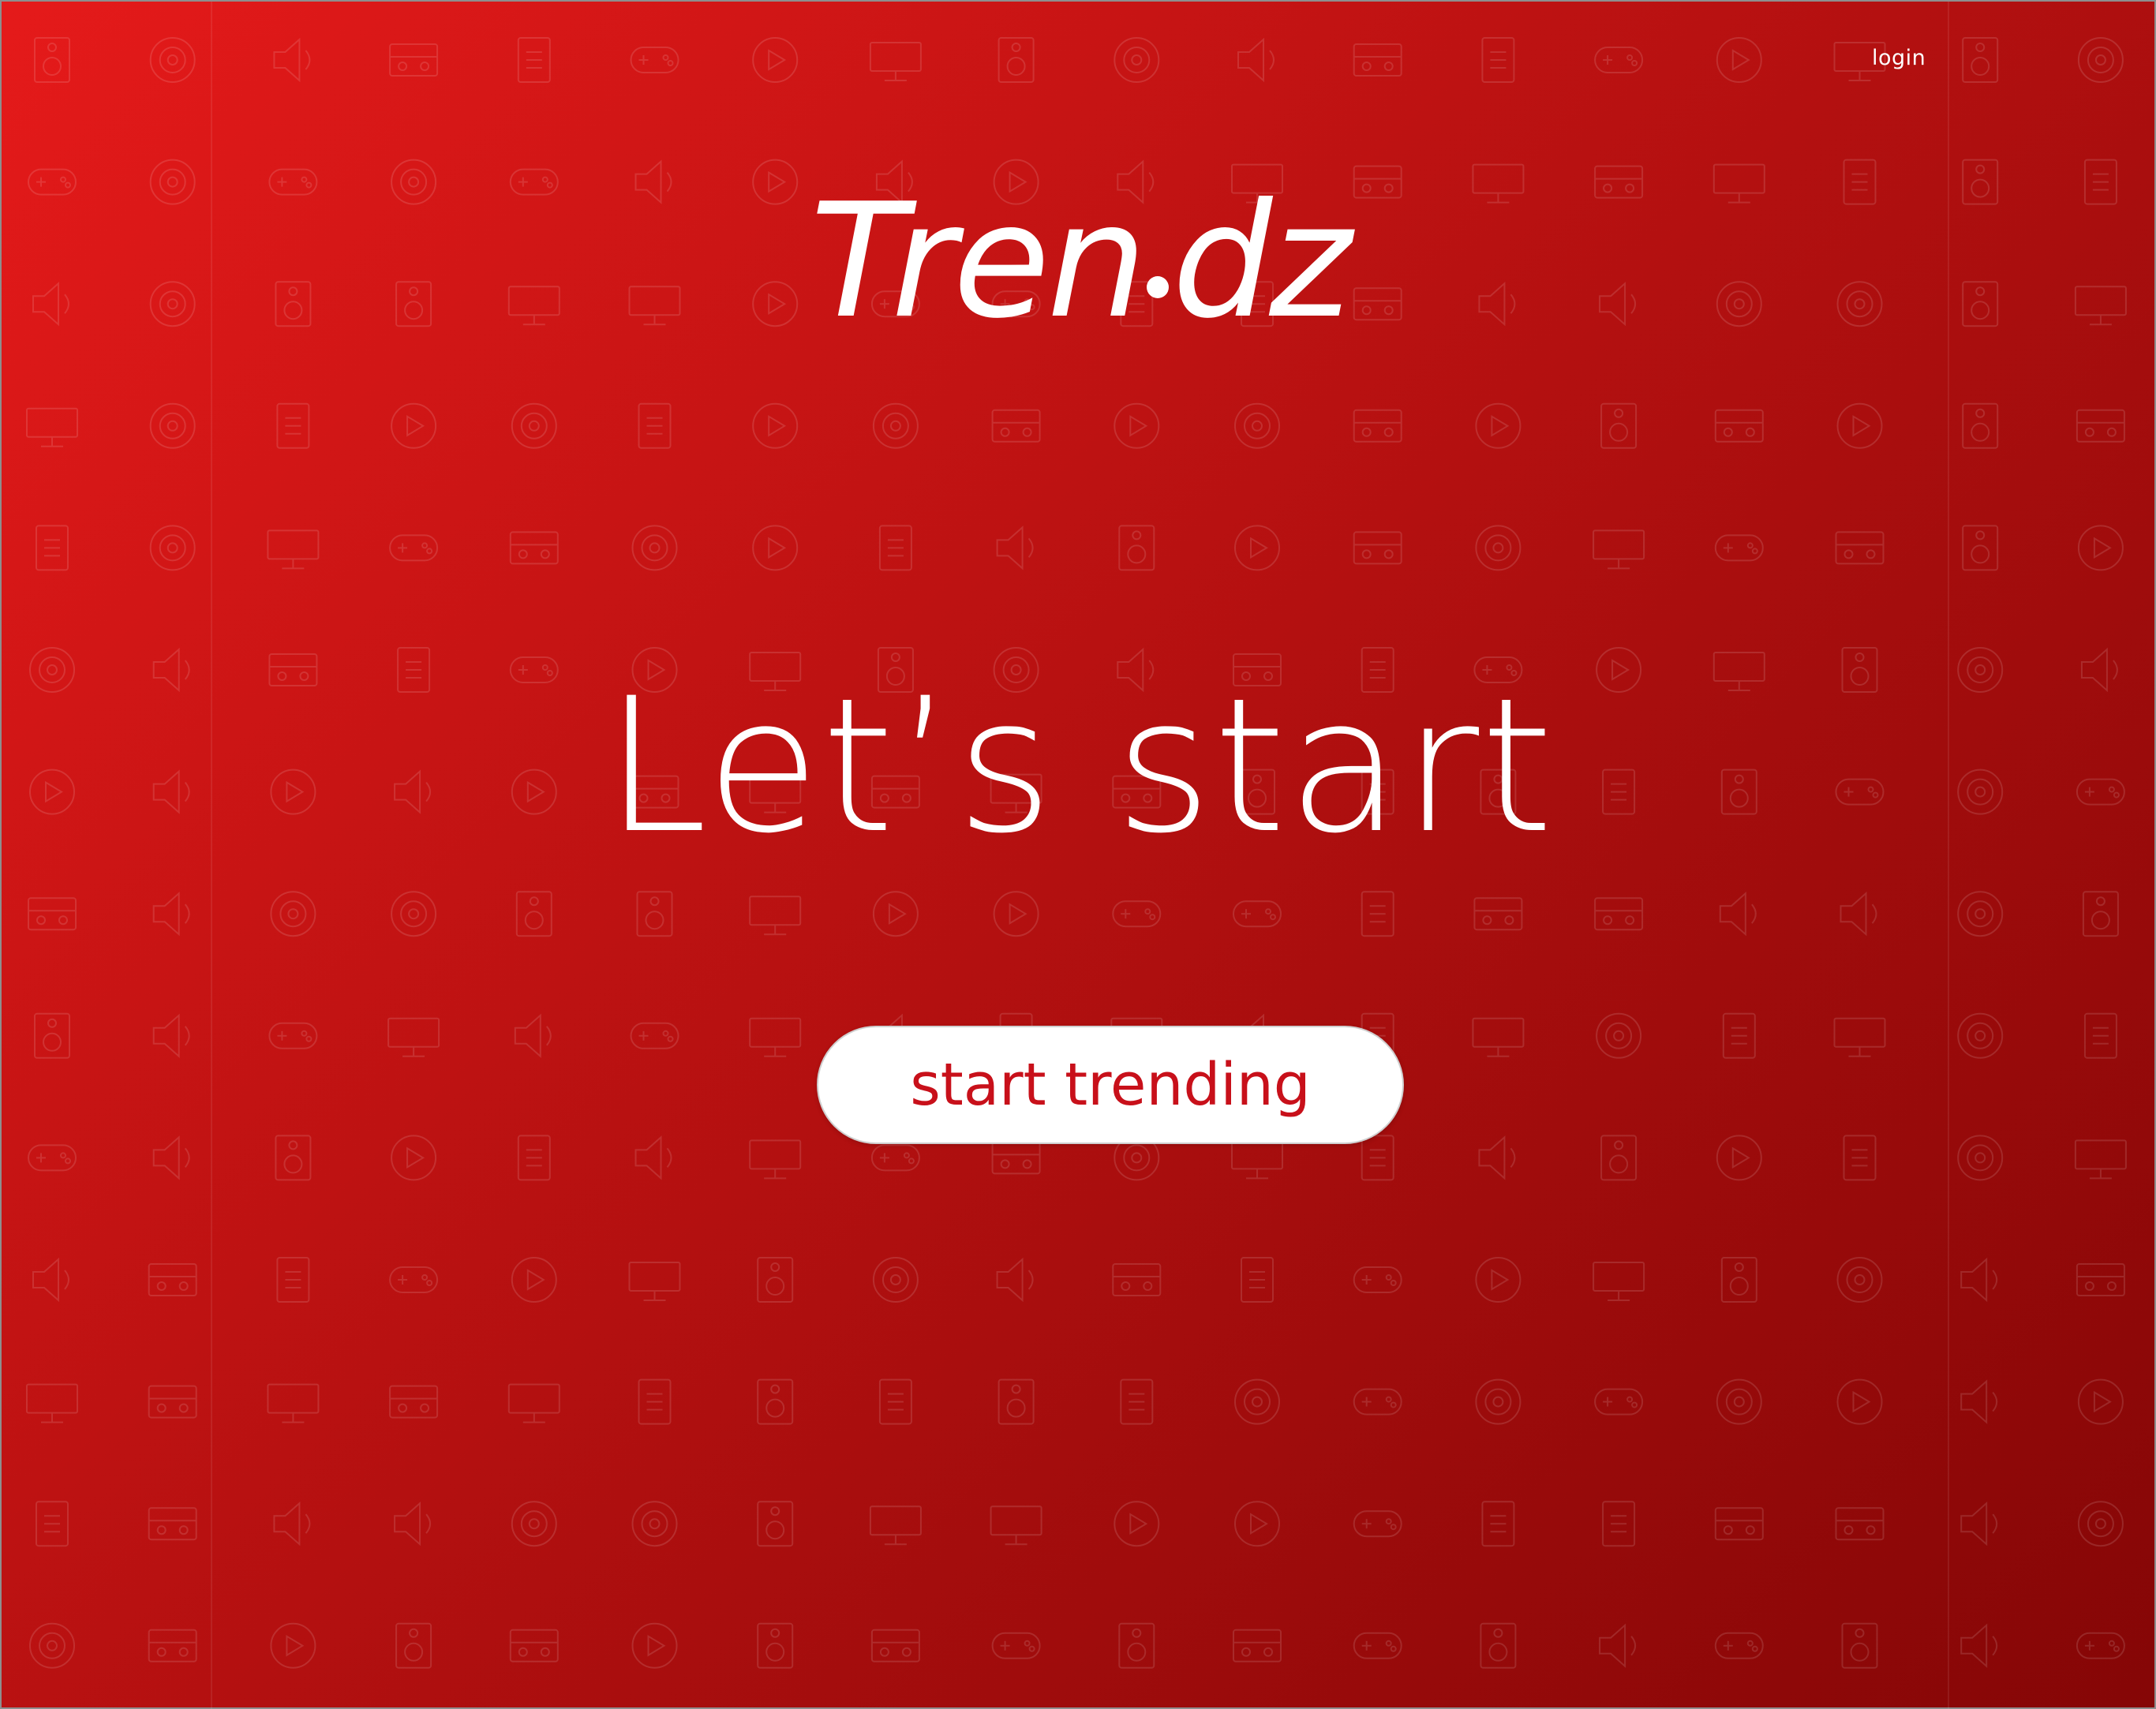 This screenshot has height=1709, width=2156. I want to click on play-icon, so click(895, 548).